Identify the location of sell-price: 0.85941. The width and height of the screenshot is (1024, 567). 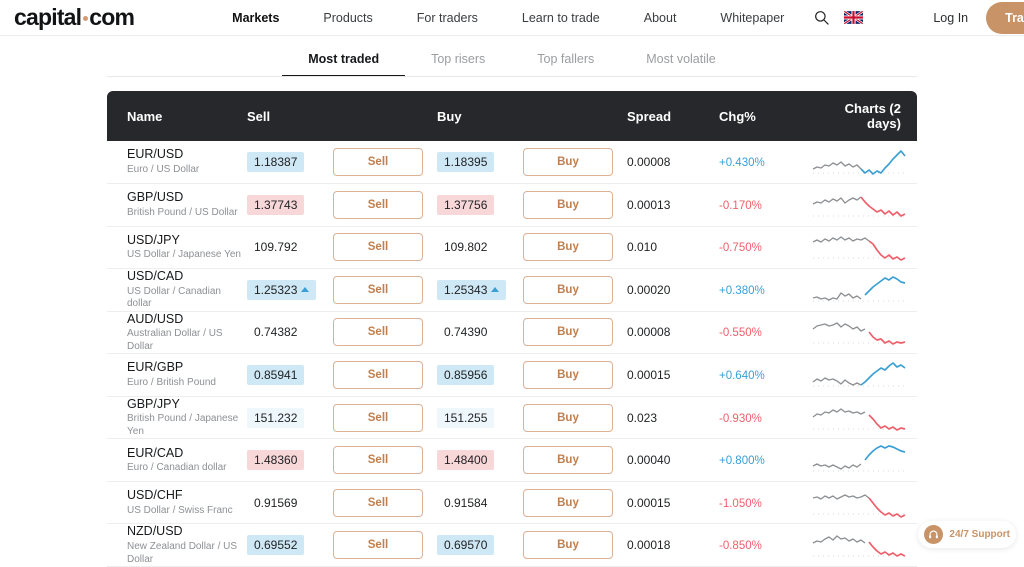
(276, 375).